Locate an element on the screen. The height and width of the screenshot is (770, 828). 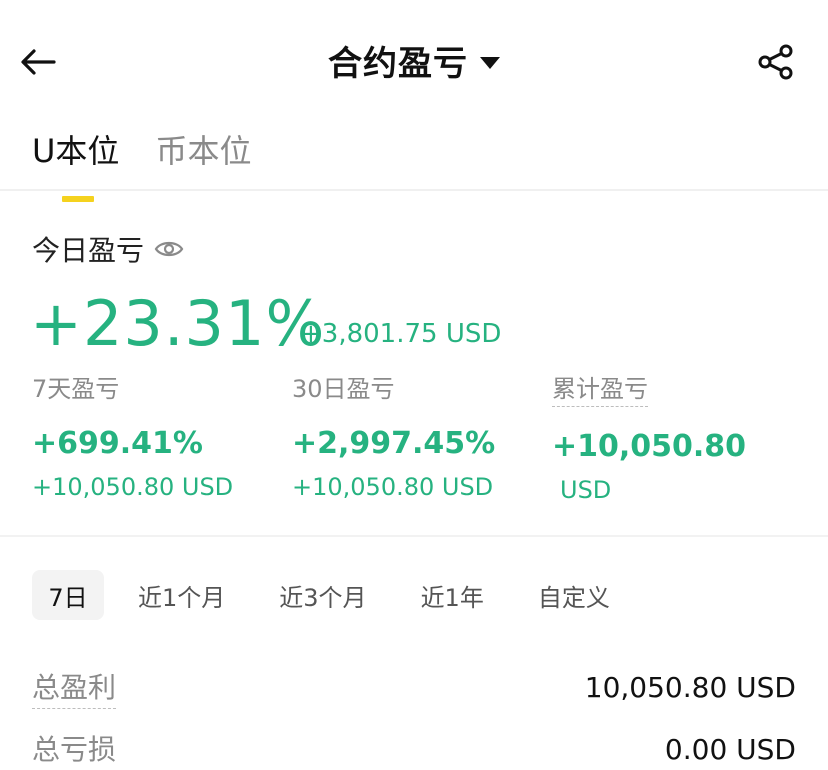
stat-30d-usd: +10,050.80 USD is located at coordinates (393, 487).